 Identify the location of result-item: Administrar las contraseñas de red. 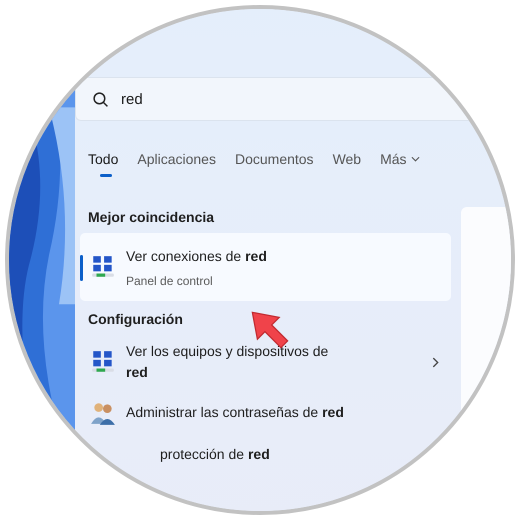
(265, 413).